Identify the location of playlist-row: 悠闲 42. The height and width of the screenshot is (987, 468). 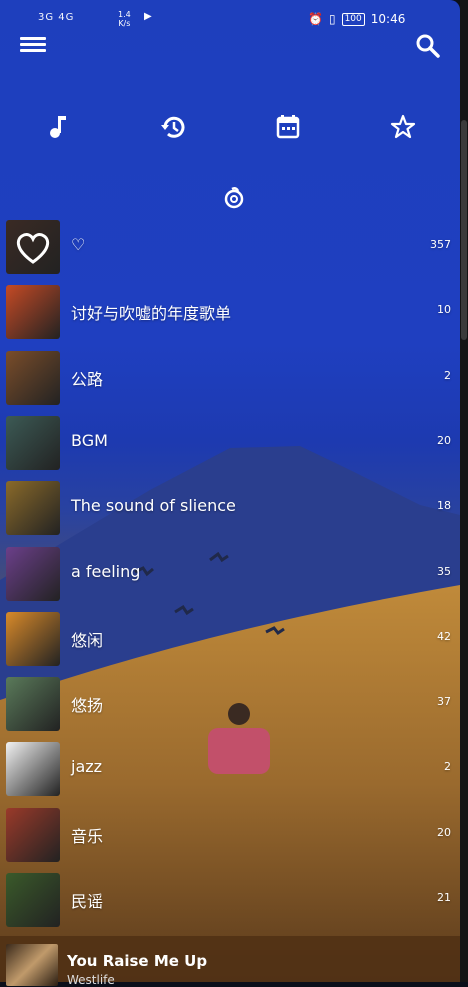
(230, 639).